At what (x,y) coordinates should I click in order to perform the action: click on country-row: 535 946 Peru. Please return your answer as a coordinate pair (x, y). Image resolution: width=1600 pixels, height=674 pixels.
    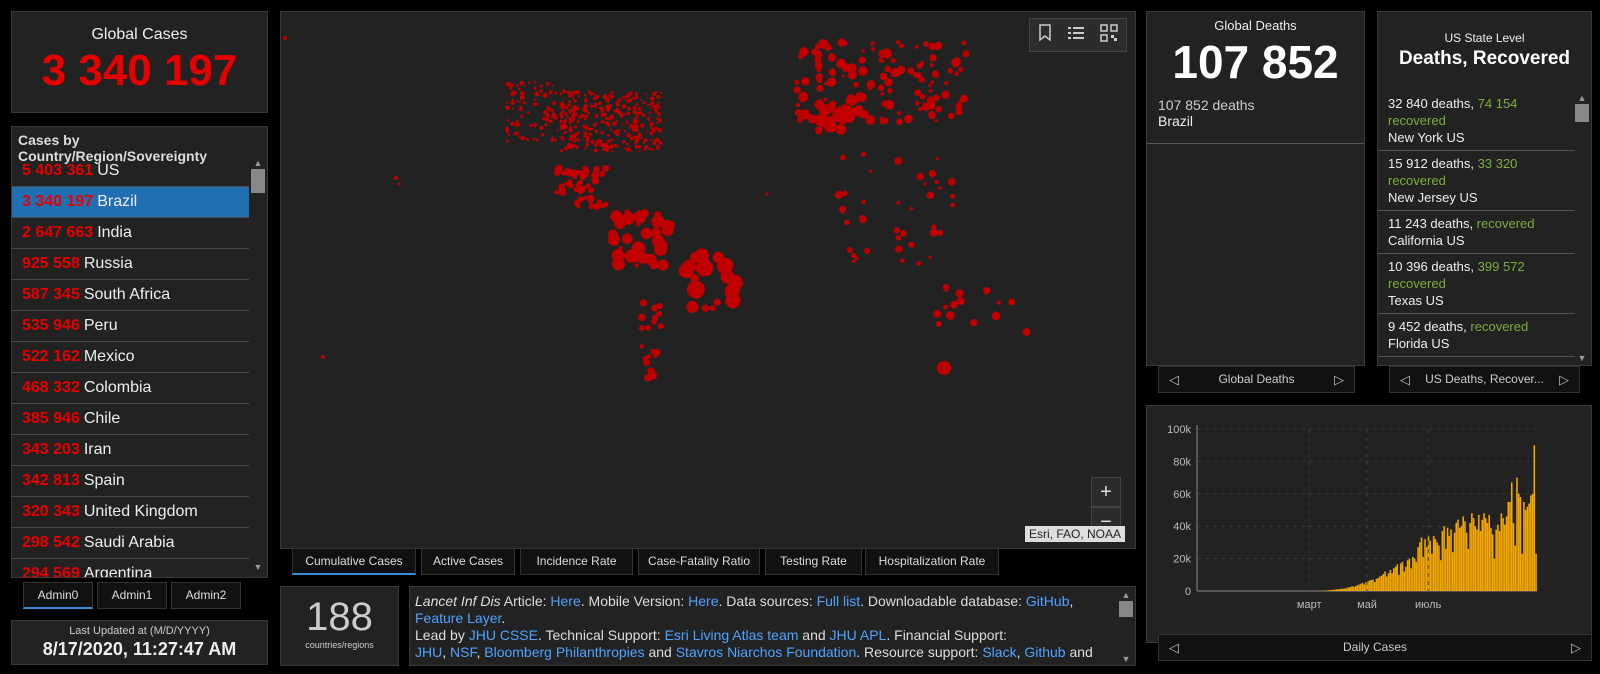
    Looking at the image, I should click on (130, 326).